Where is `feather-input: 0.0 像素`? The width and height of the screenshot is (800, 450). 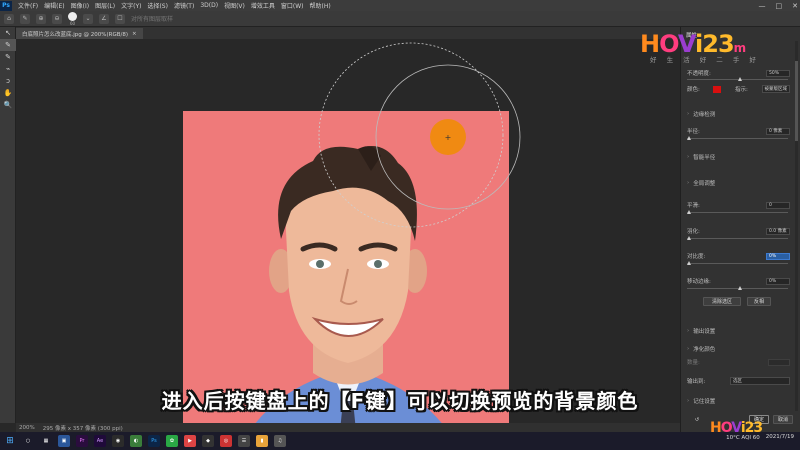
feather-input: 0.0 像素 is located at coordinates (778, 231).